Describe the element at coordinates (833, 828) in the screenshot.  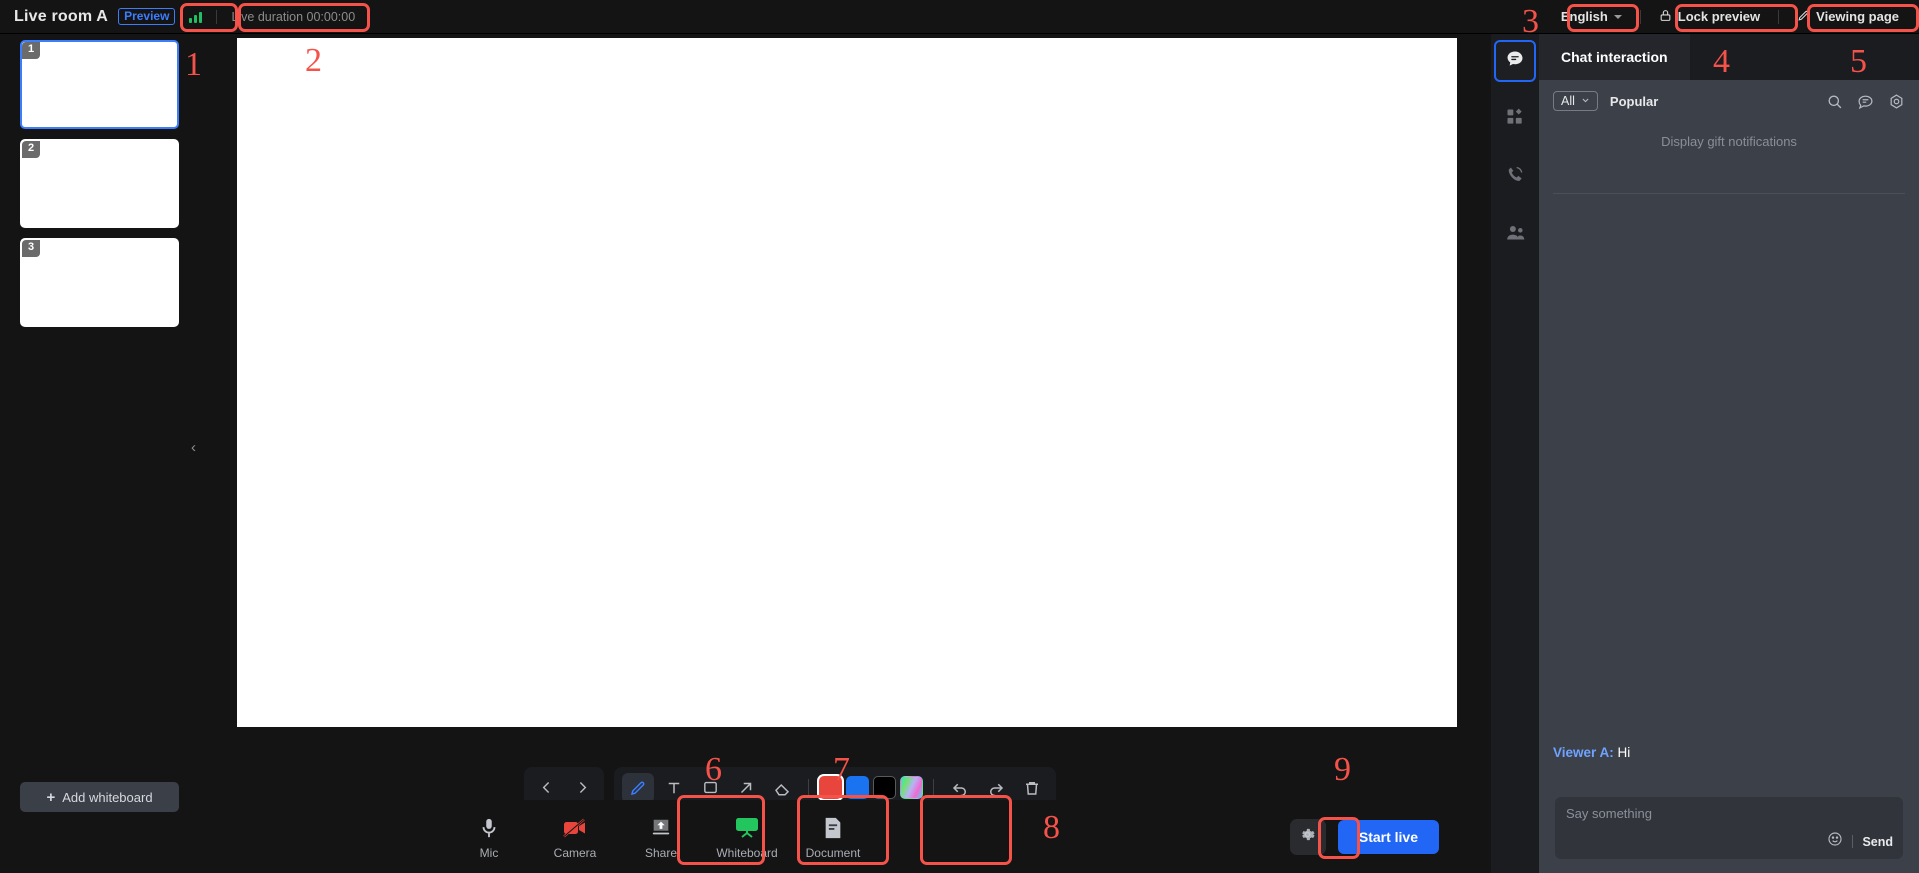
I see `document-icon` at that location.